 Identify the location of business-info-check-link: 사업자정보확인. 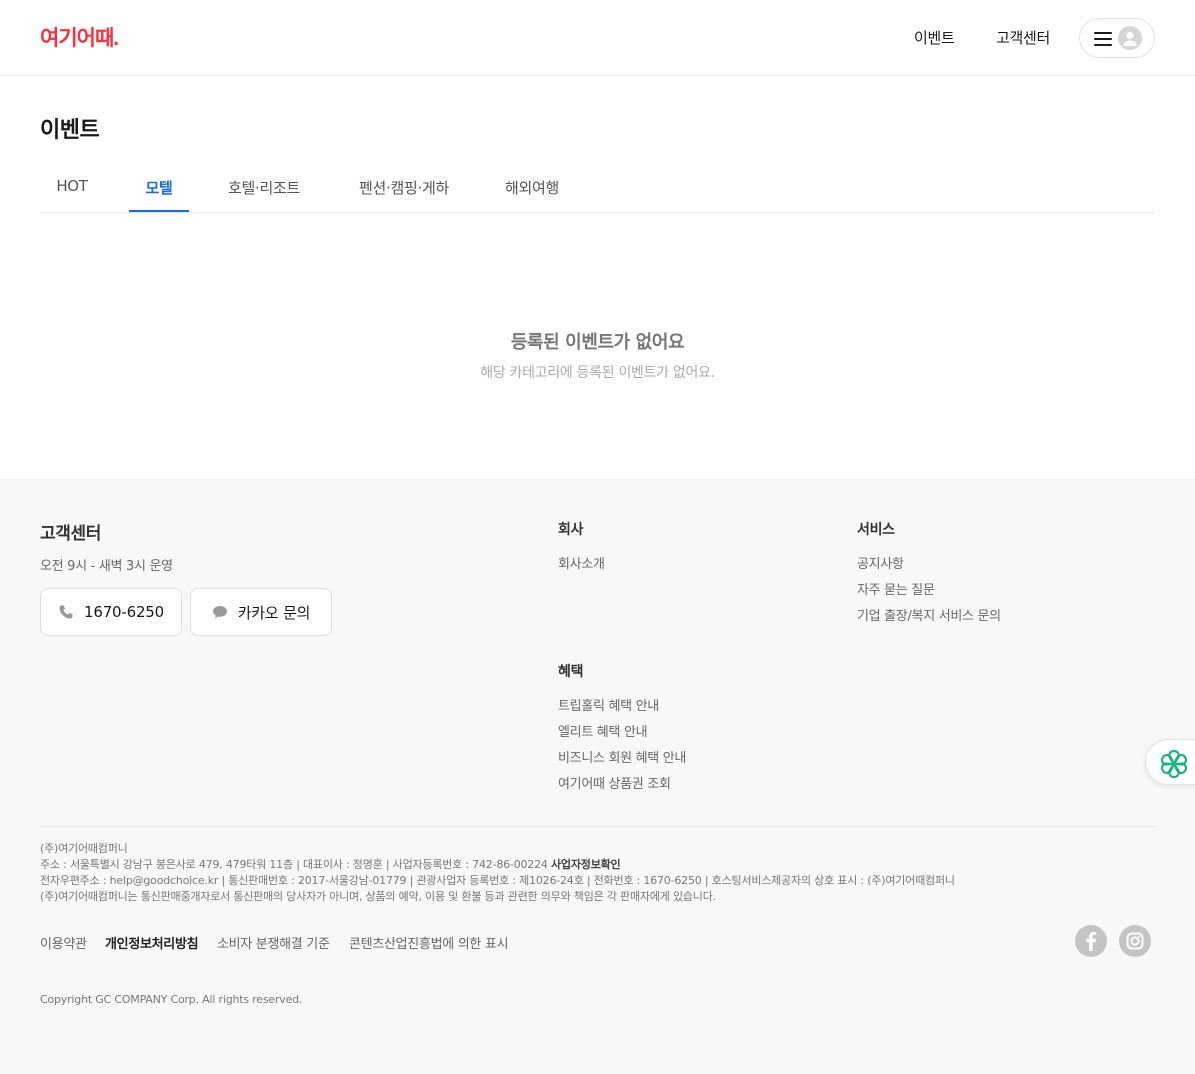
(586, 864).